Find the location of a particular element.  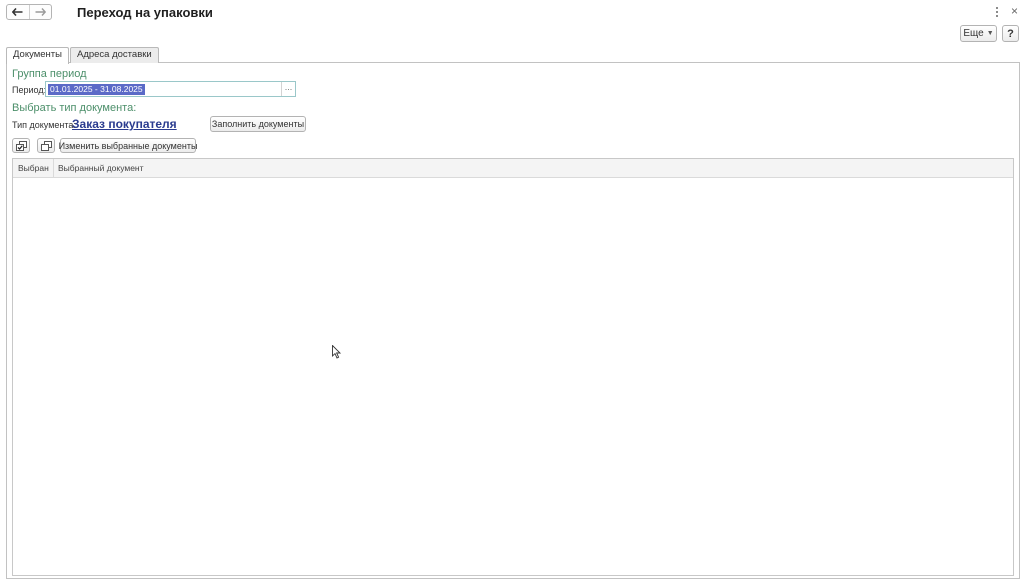

doc-type-group-title: Выбрать тип документа: is located at coordinates (74, 108).